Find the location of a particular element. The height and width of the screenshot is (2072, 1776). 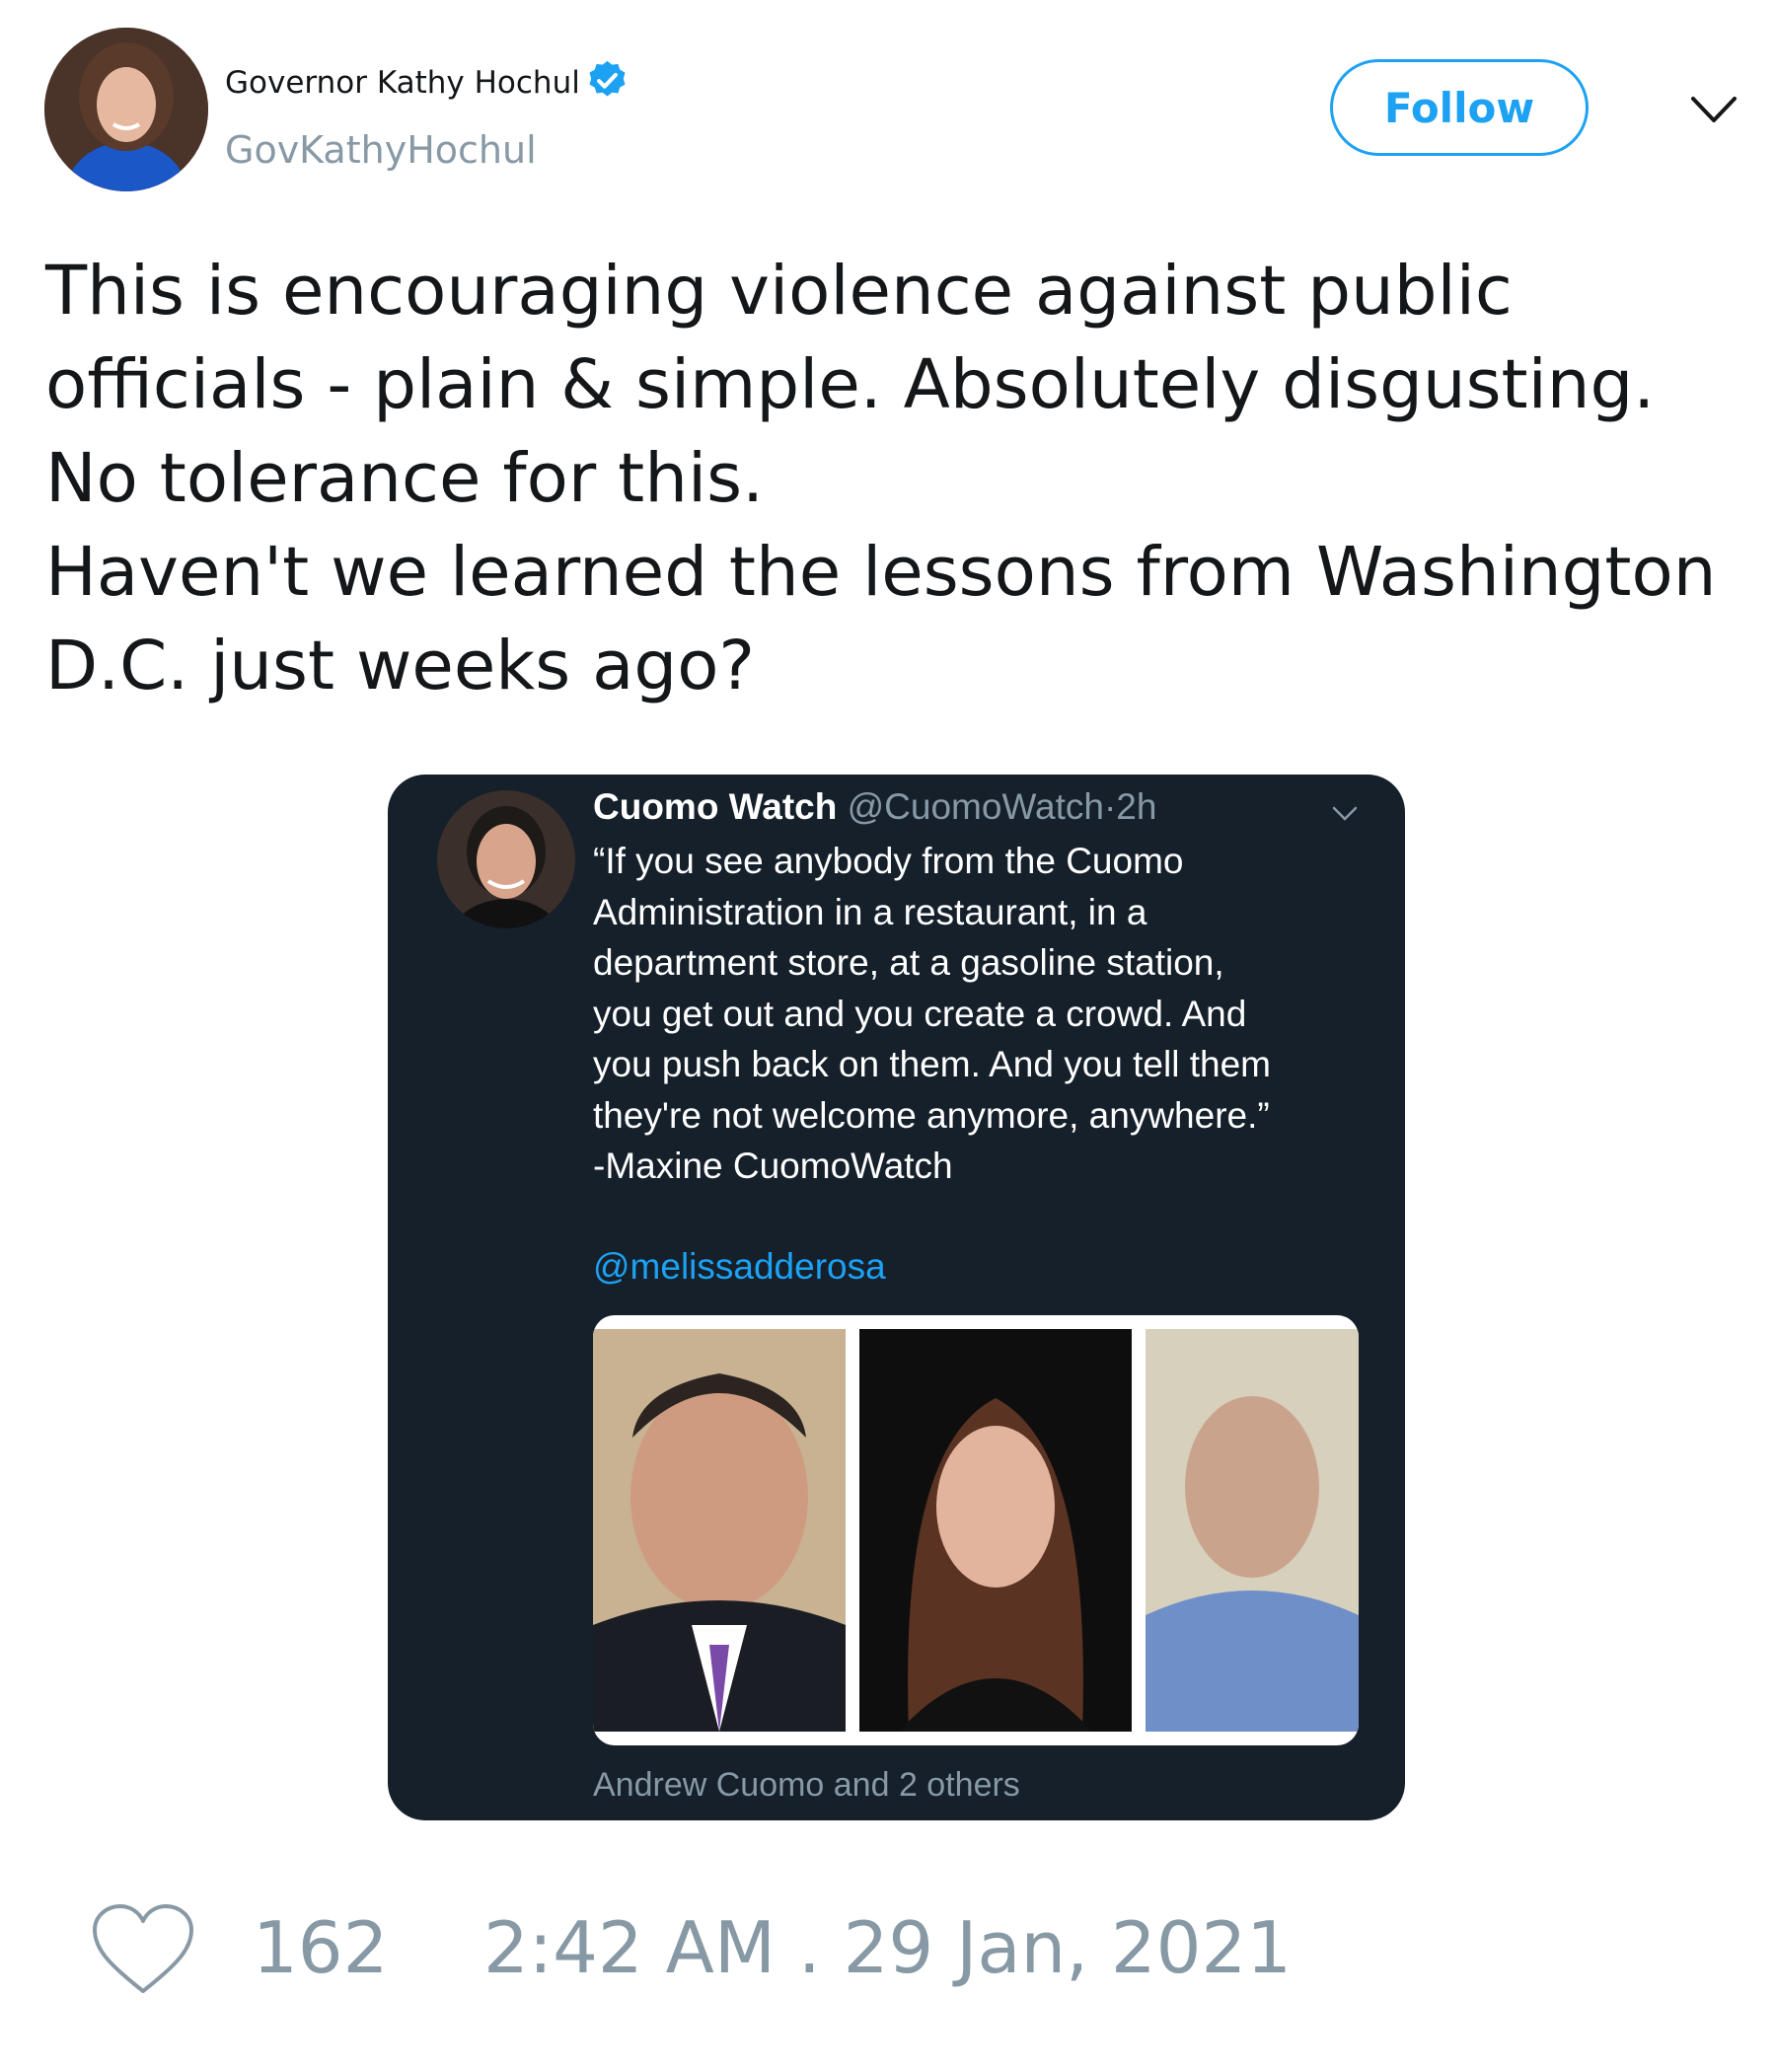

quoted-author-name: Cuomo Watch is located at coordinates (715, 807).